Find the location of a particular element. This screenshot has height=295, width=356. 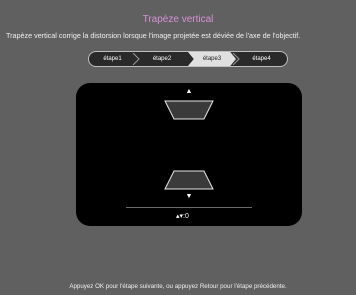

step-2: étape2 is located at coordinates (162, 59).